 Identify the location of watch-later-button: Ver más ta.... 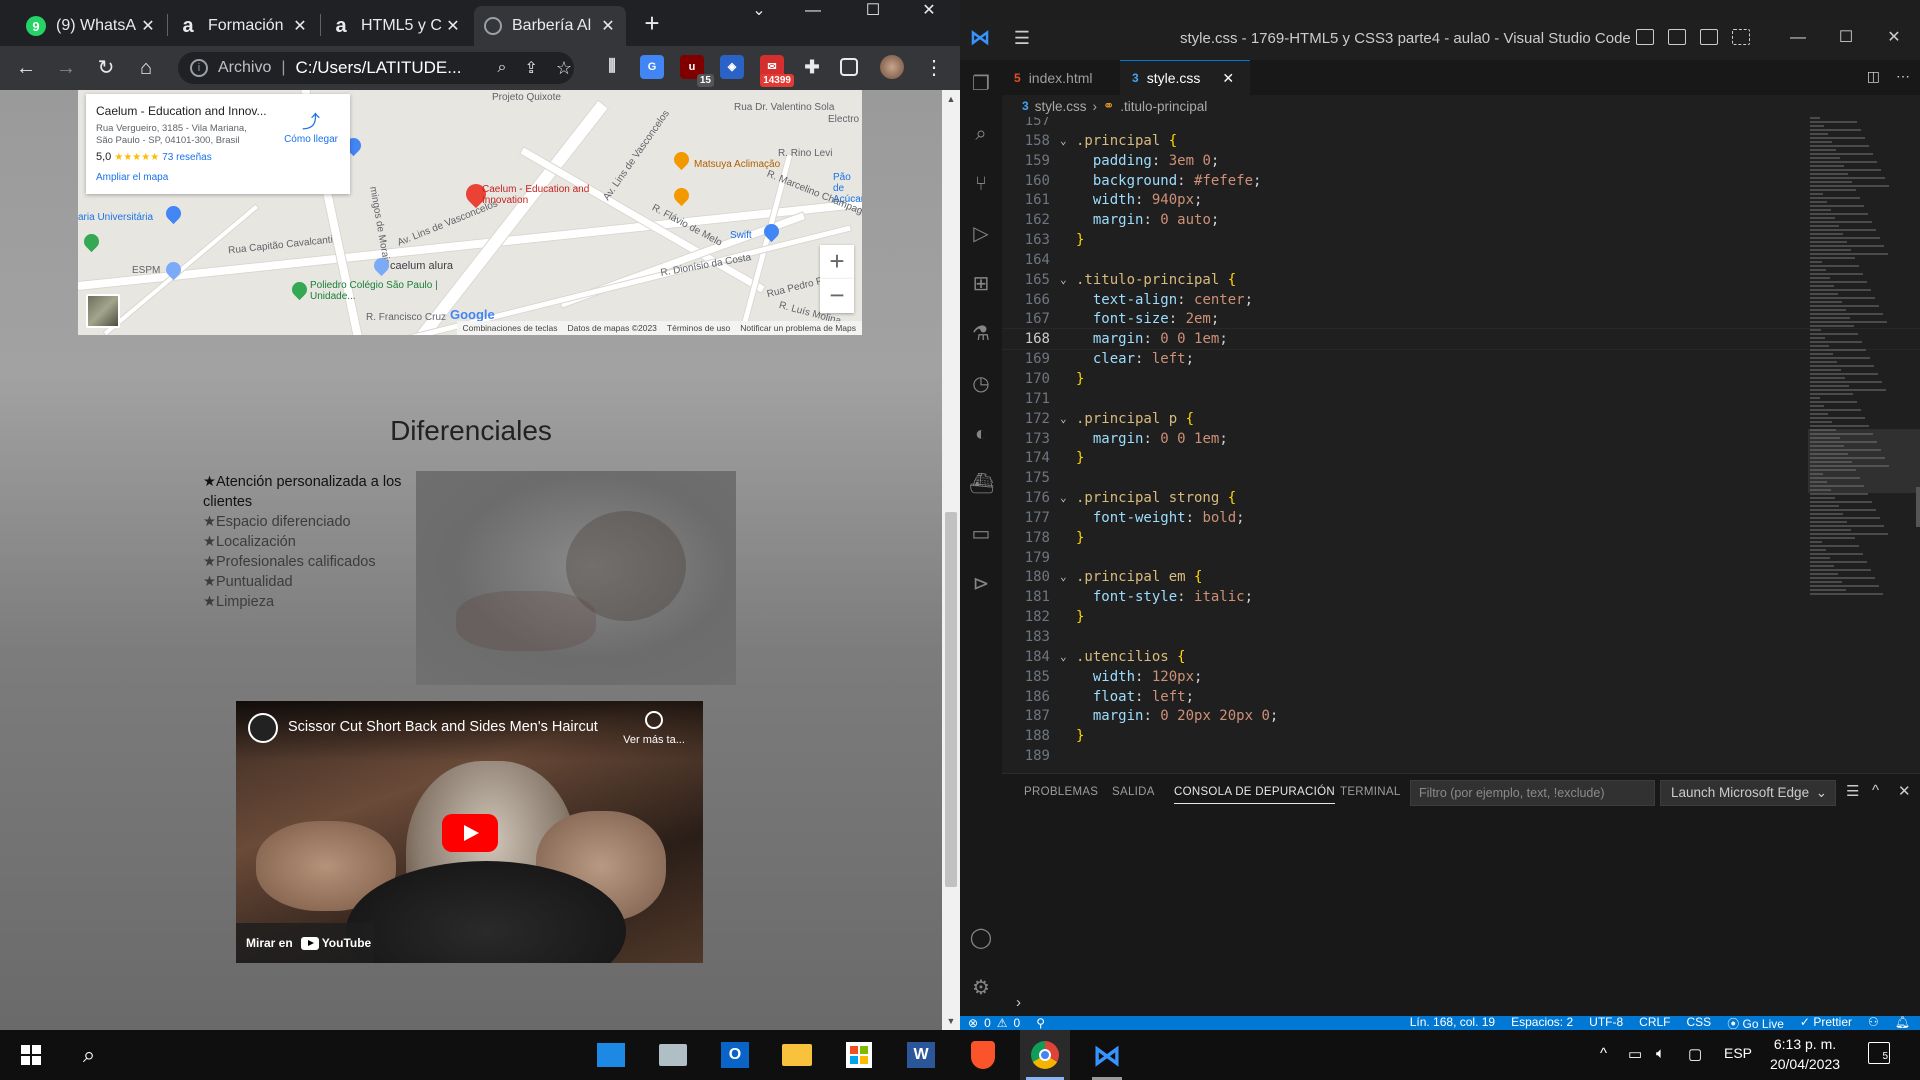
(654, 728).